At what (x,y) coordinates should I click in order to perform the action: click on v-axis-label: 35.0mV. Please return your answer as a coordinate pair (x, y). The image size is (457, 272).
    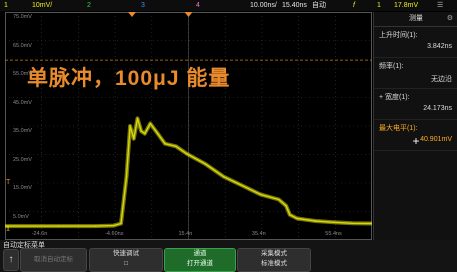
    Looking at the image, I should click on (22, 131).